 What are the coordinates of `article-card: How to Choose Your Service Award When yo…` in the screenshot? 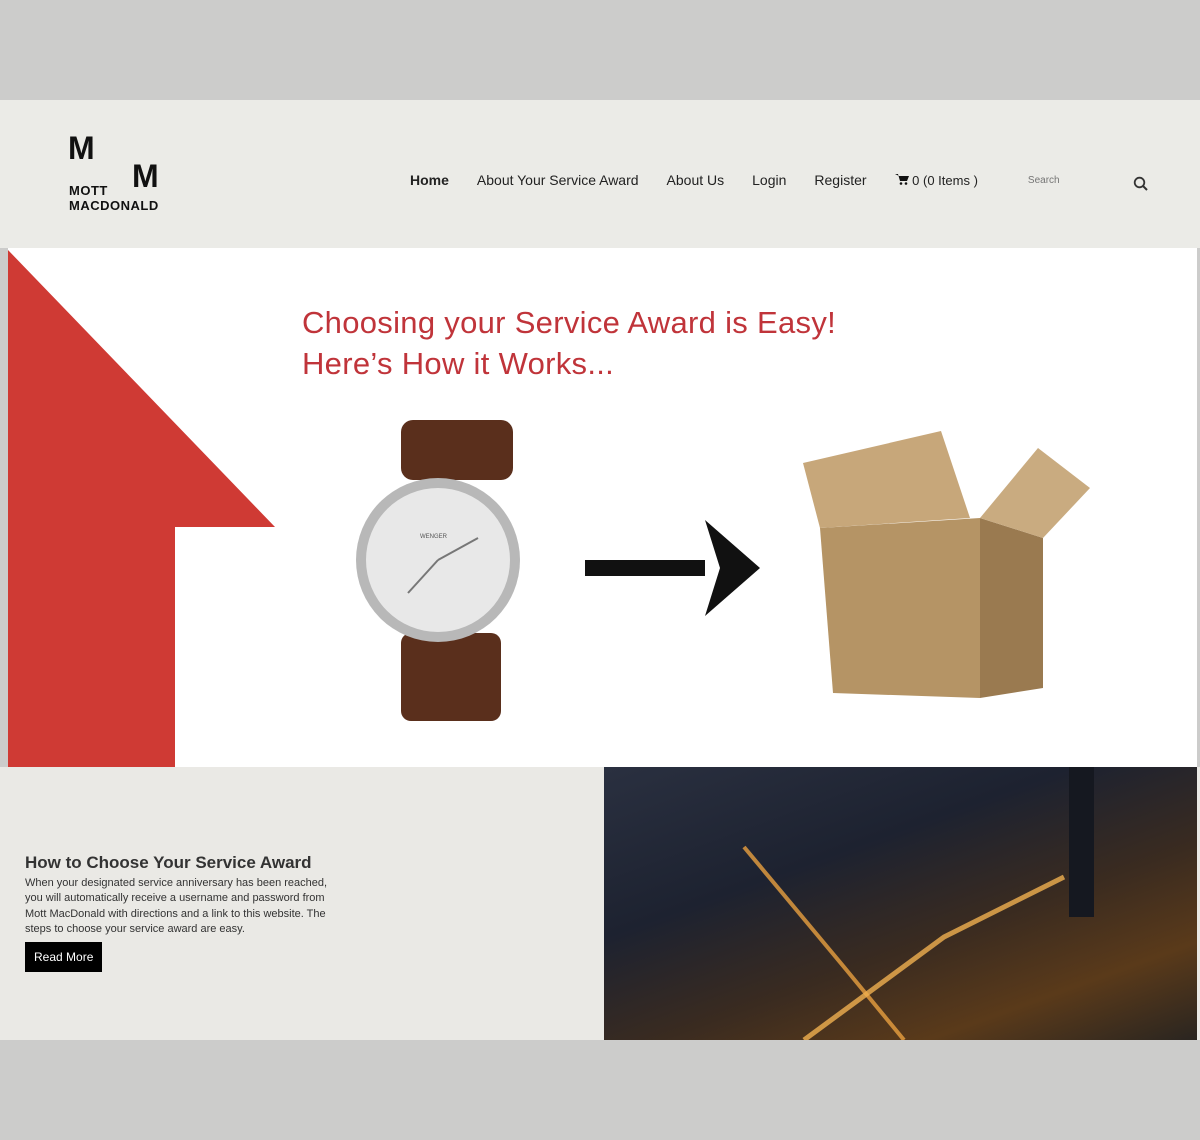 It's located at (180, 913).